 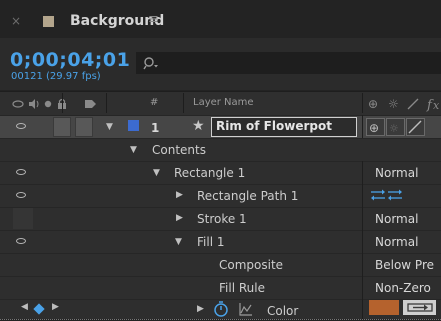 I want to click on number-column-header: #, so click(x=154, y=102).